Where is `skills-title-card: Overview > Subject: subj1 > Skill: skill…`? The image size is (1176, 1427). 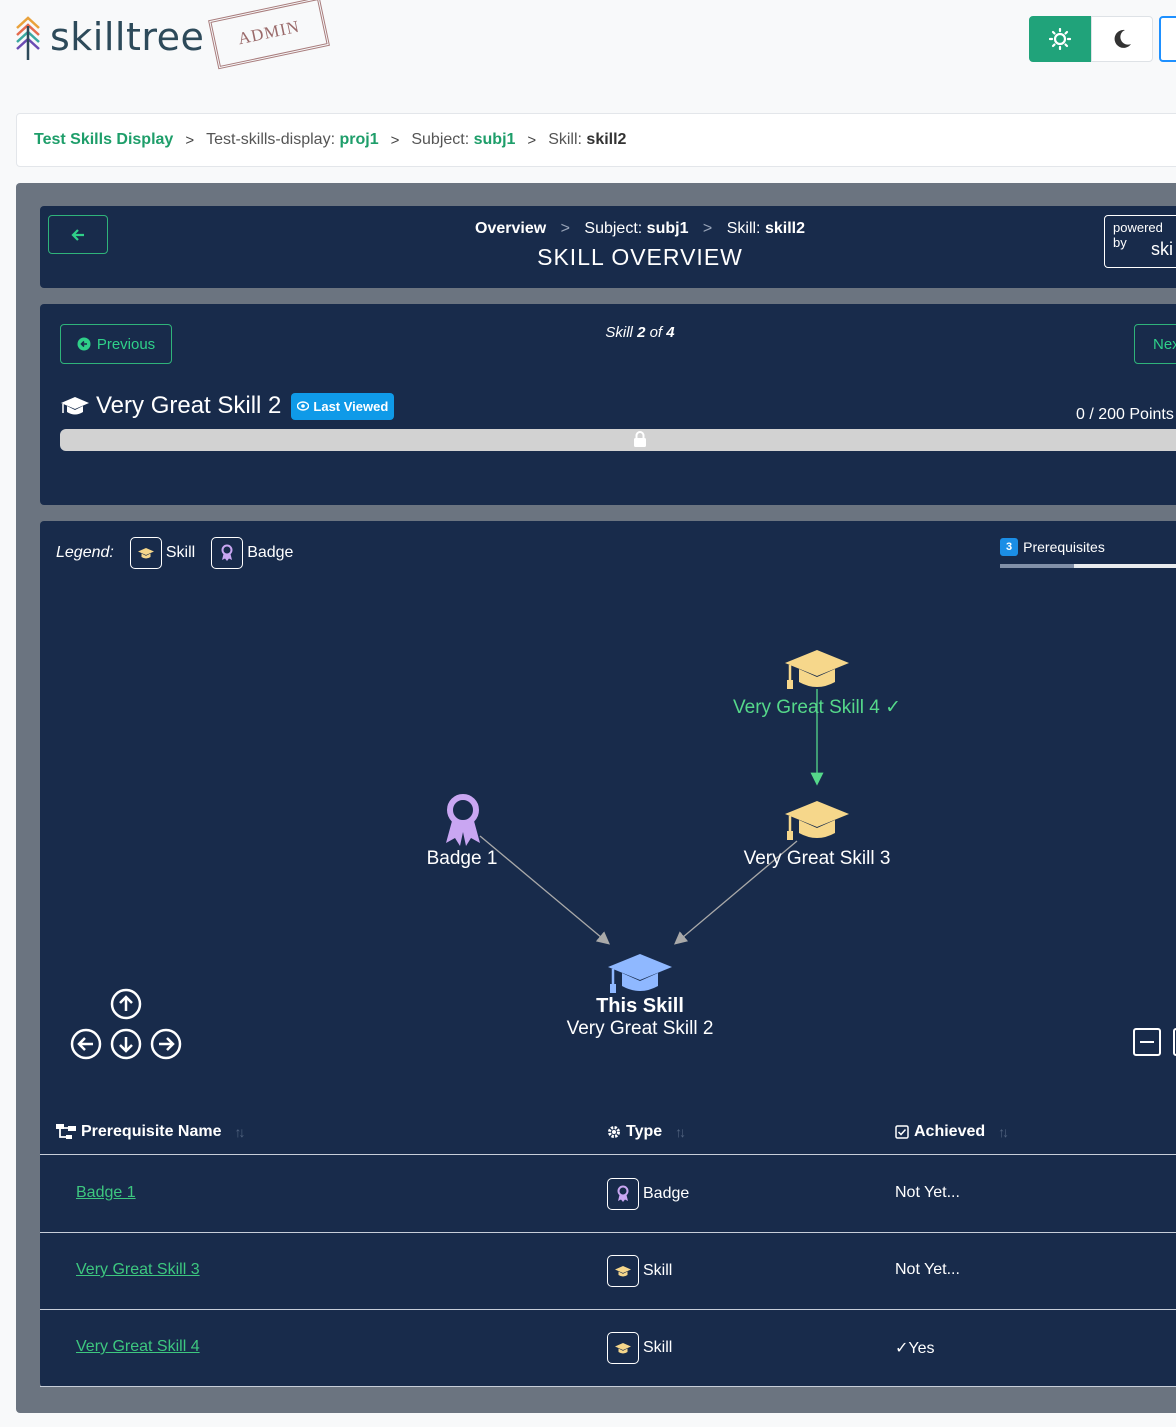 skills-title-card: Overview > Subject: subj1 > Skill: skill… is located at coordinates (608, 247).